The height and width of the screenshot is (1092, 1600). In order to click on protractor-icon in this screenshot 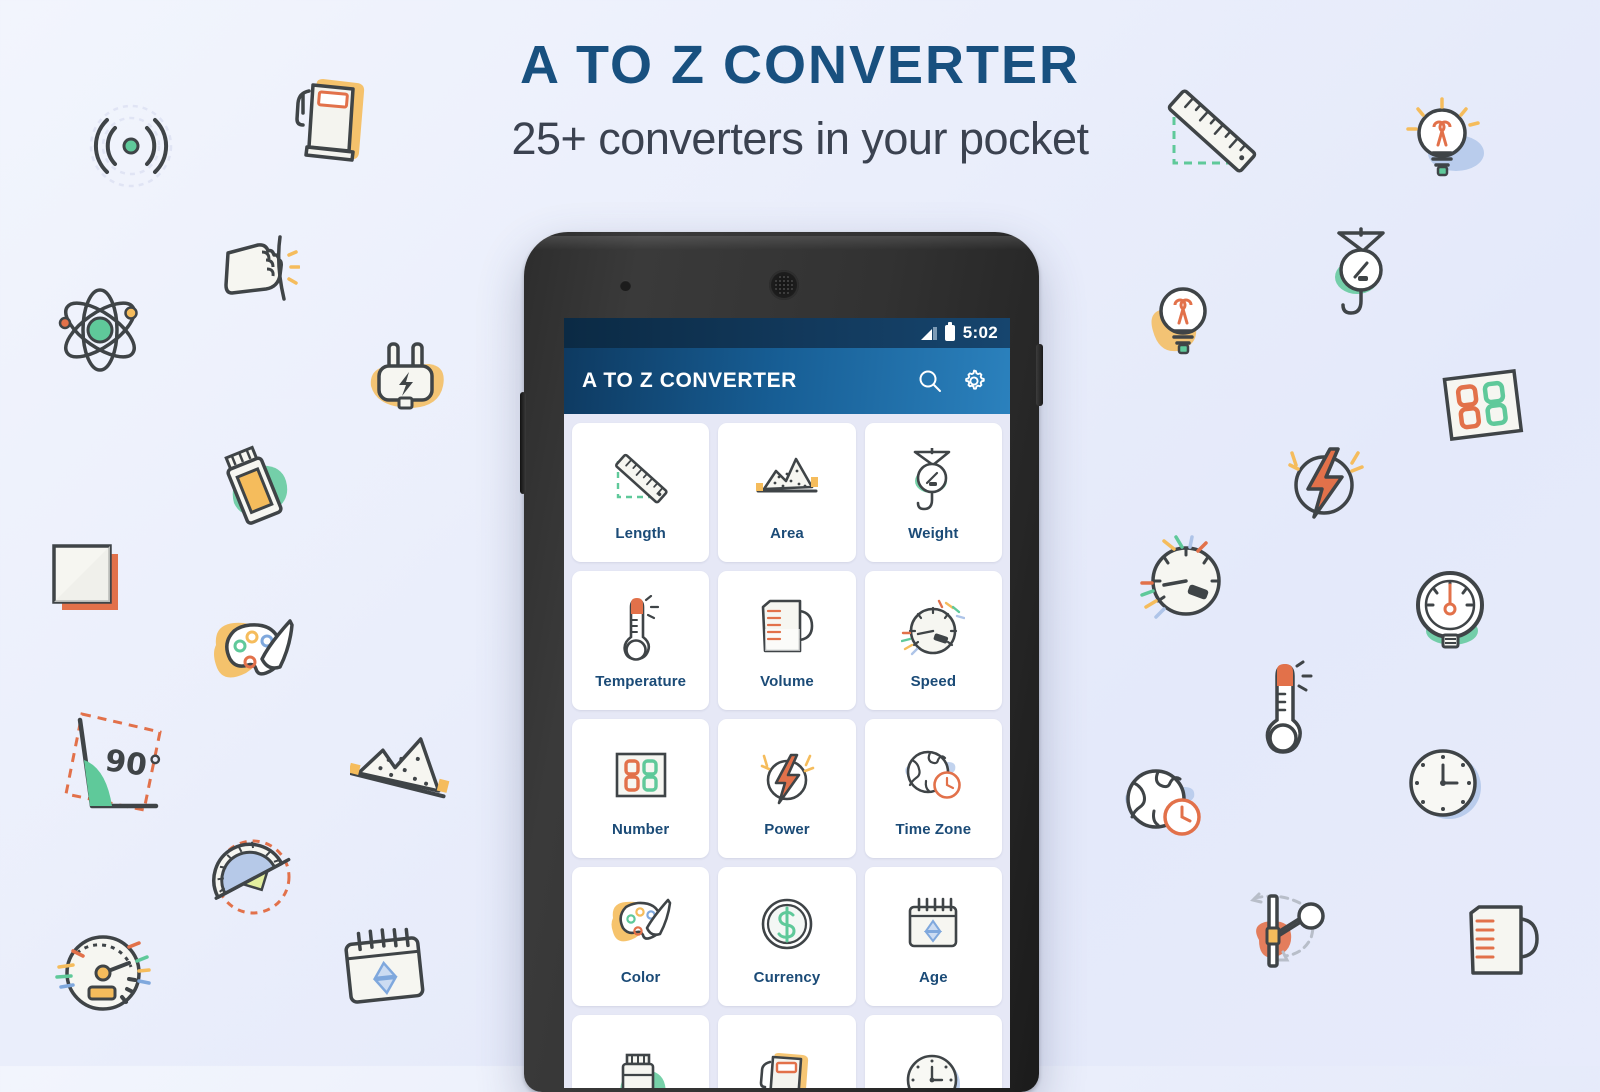, I will do `click(251, 877)`.